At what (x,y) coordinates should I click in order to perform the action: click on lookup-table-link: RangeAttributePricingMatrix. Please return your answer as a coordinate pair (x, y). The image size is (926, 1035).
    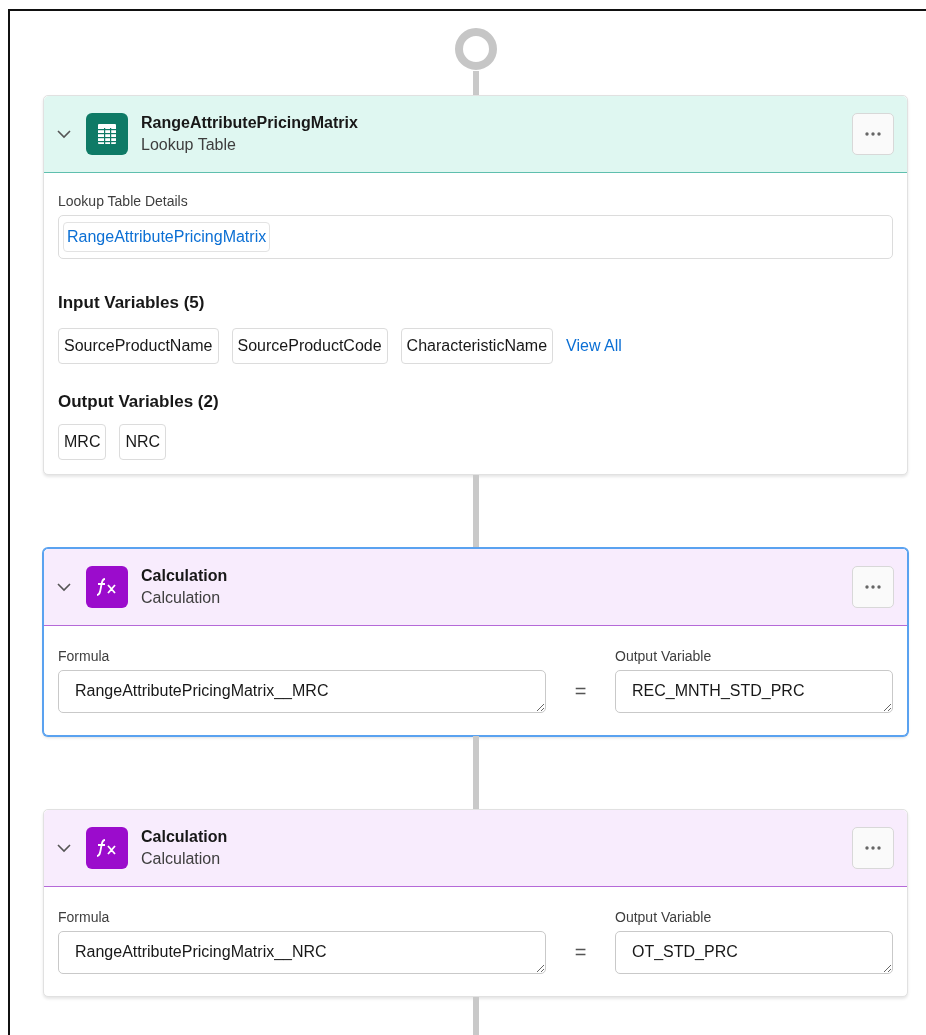
    Looking at the image, I should click on (167, 237).